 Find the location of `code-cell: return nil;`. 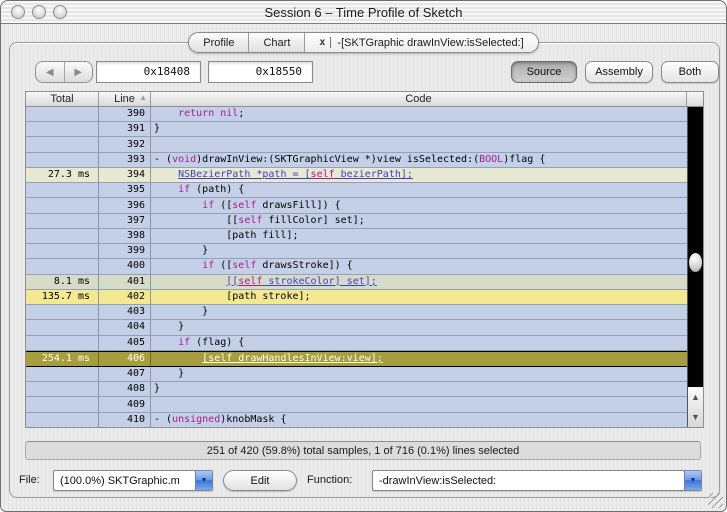

code-cell: return nil; is located at coordinates (211, 114).